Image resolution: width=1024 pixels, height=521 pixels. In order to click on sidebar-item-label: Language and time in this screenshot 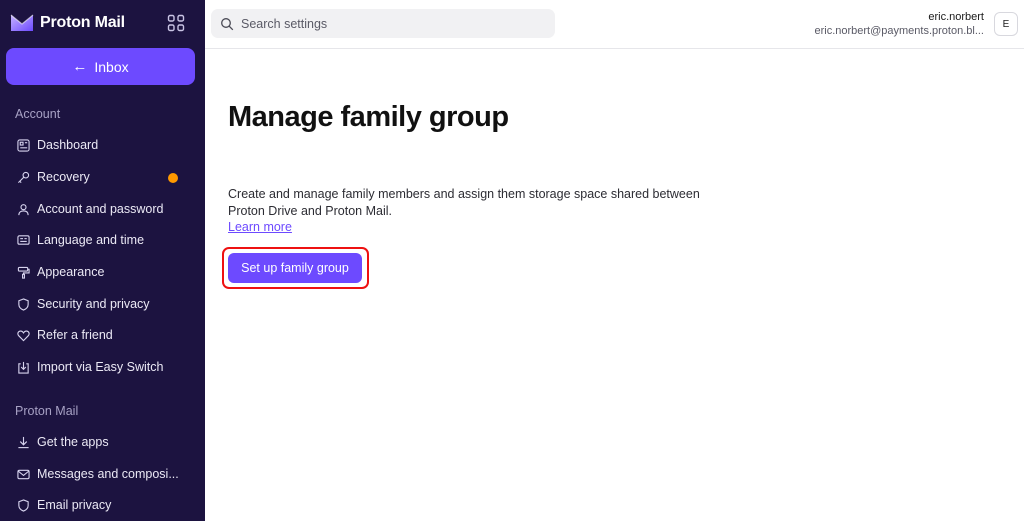, I will do `click(91, 240)`.